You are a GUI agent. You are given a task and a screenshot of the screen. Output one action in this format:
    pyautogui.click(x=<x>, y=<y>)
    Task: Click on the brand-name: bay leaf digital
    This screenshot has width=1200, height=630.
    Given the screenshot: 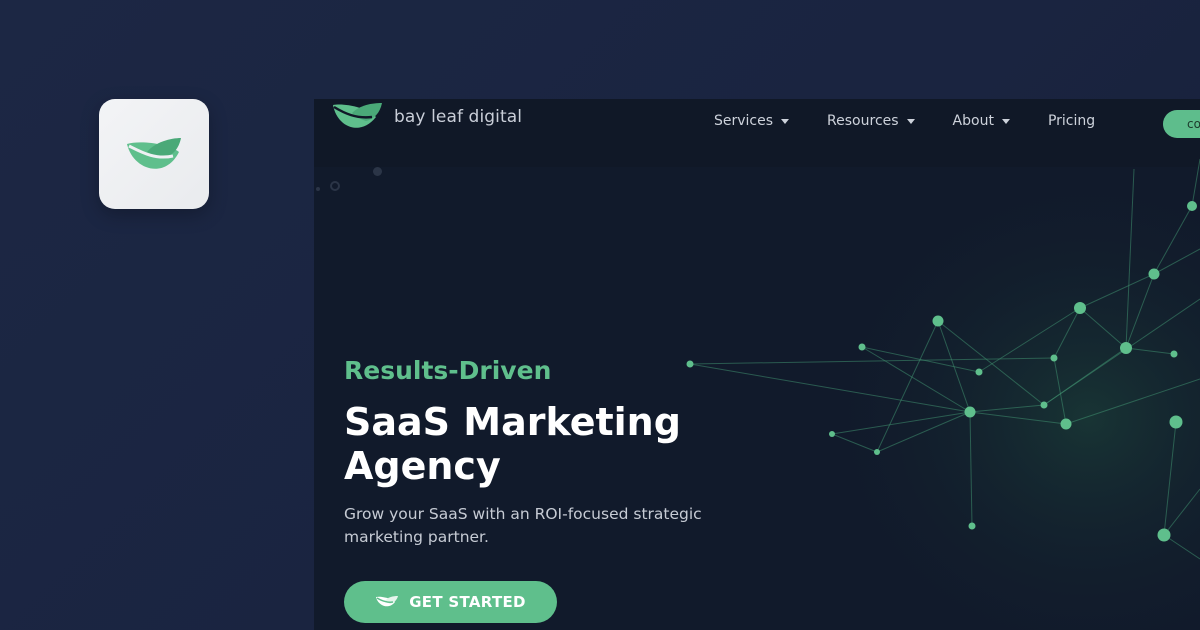 What is the action you would take?
    pyautogui.click(x=458, y=117)
    